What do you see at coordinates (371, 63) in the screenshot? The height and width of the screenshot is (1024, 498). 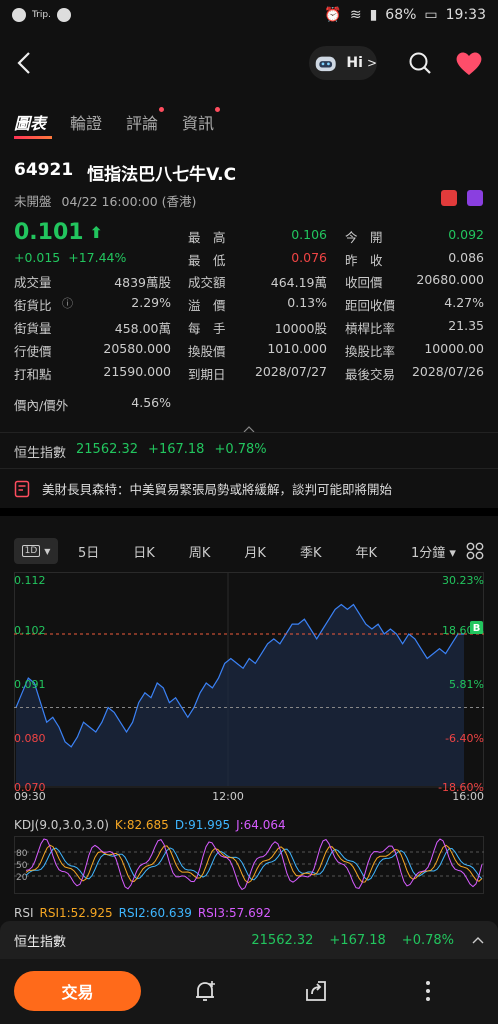 I see `hi-chevron: >` at bounding box center [371, 63].